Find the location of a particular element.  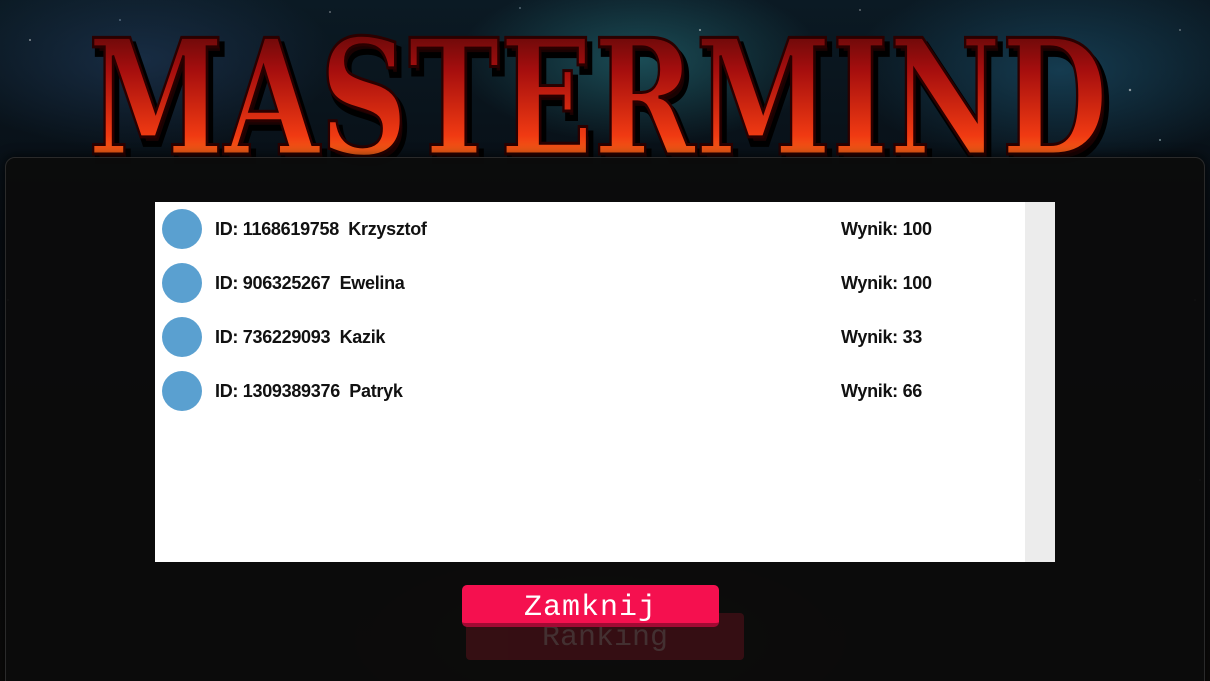

player-score: Wynik: 66 is located at coordinates (881, 391).